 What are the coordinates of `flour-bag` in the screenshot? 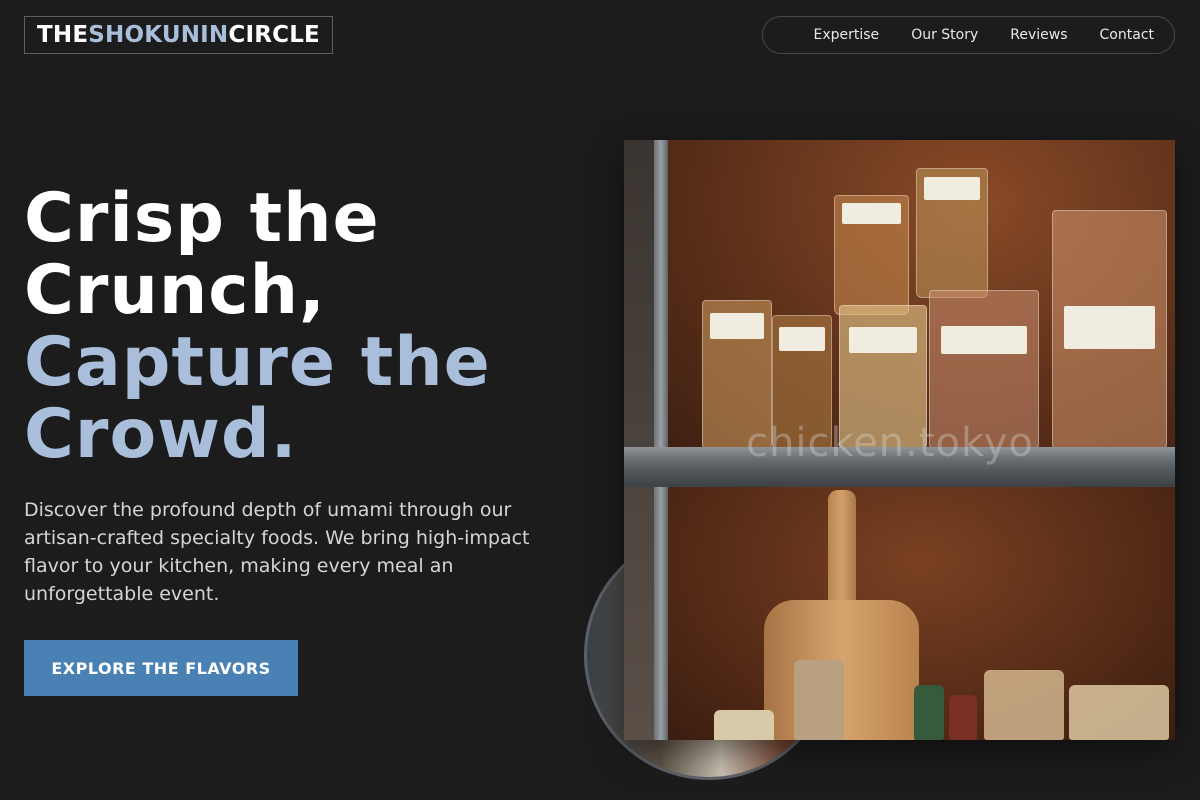 It's located at (744, 725).